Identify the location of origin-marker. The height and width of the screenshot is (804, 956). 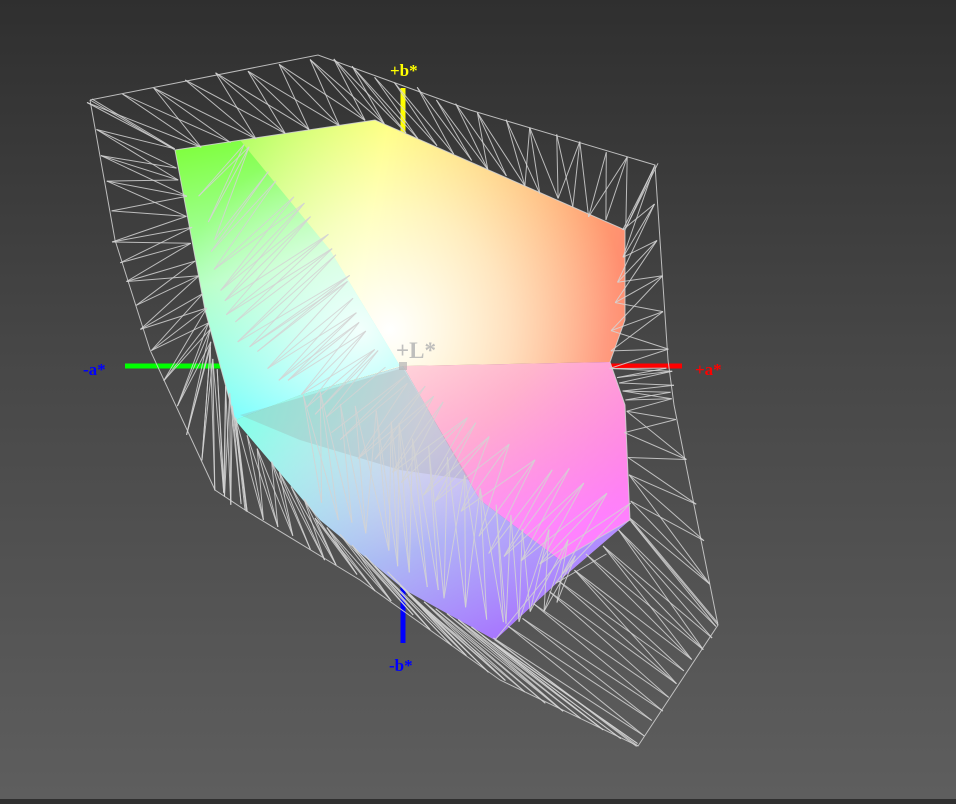
(403, 366).